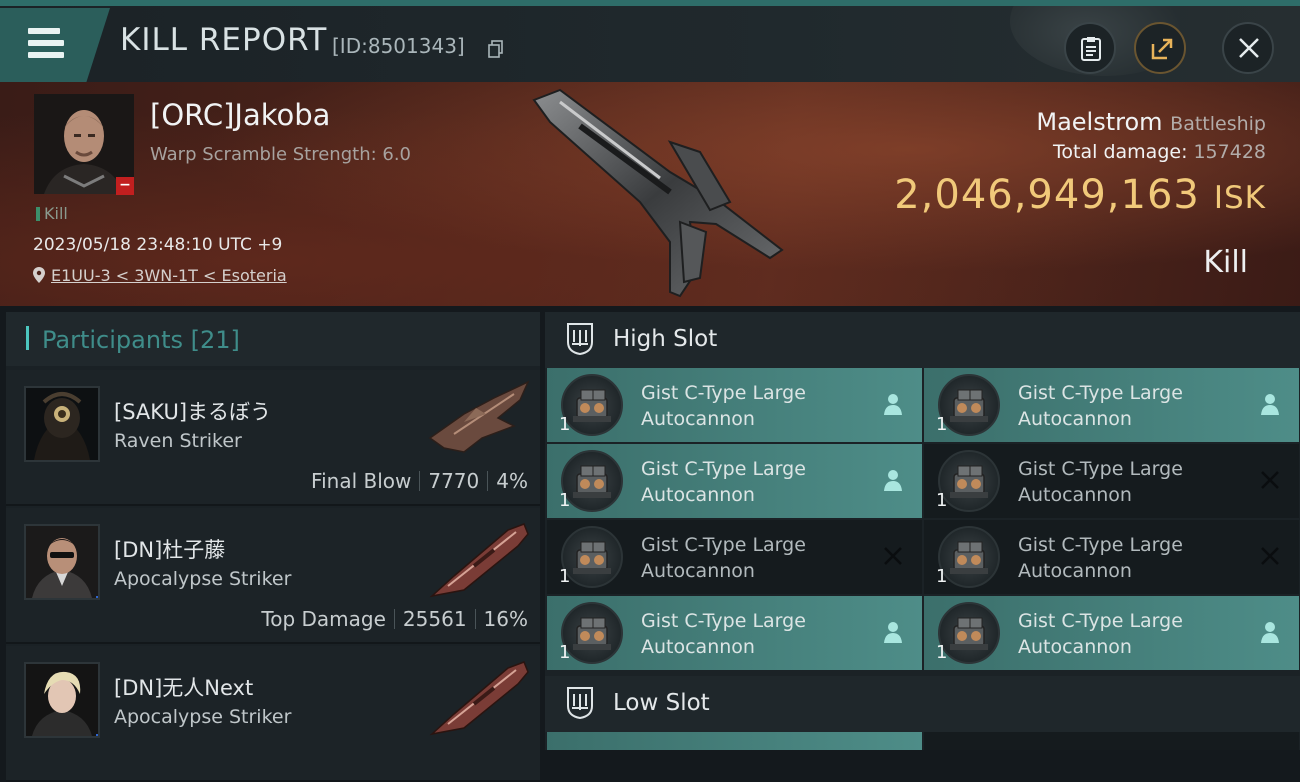 The image size is (1300, 782). I want to click on hostile-badge: −, so click(125, 186).